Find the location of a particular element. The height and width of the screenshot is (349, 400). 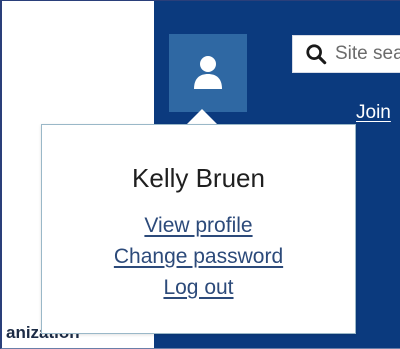

join-link: Join is located at coordinates (373, 113).